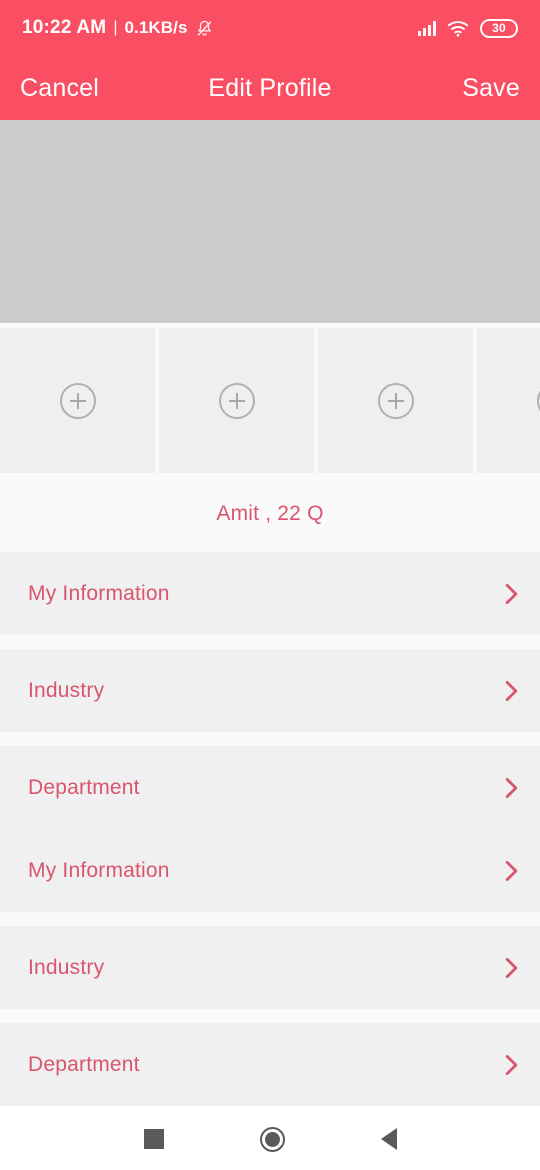 Image resolution: width=540 pixels, height=1170 pixels. I want to click on cancel-button: Cancel, so click(59, 88).